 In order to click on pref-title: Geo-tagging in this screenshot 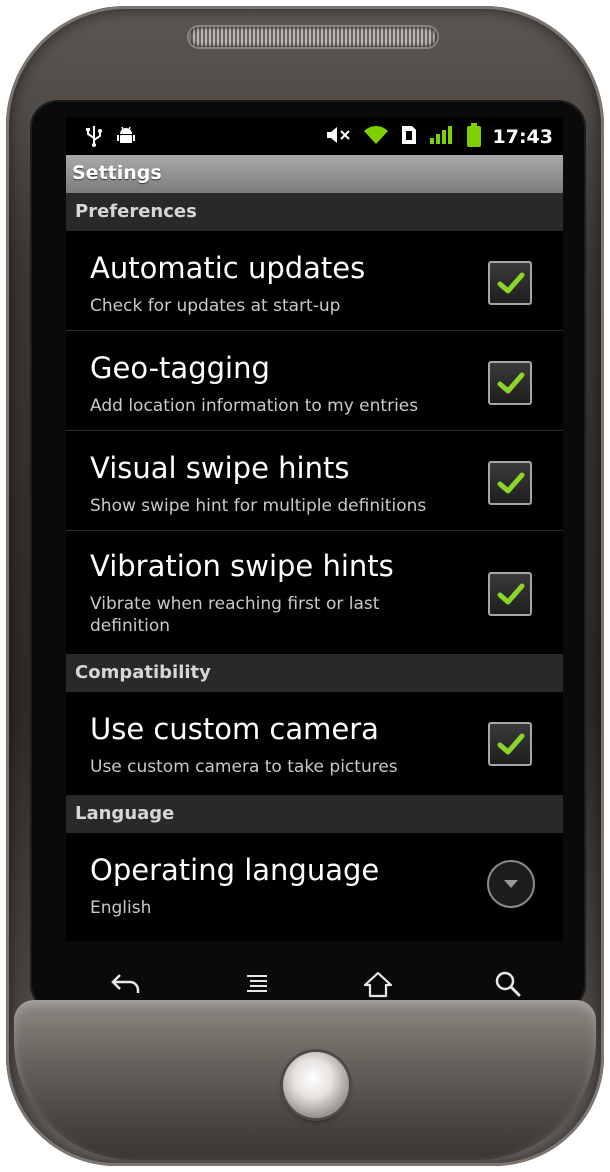, I will do `click(180, 368)`.